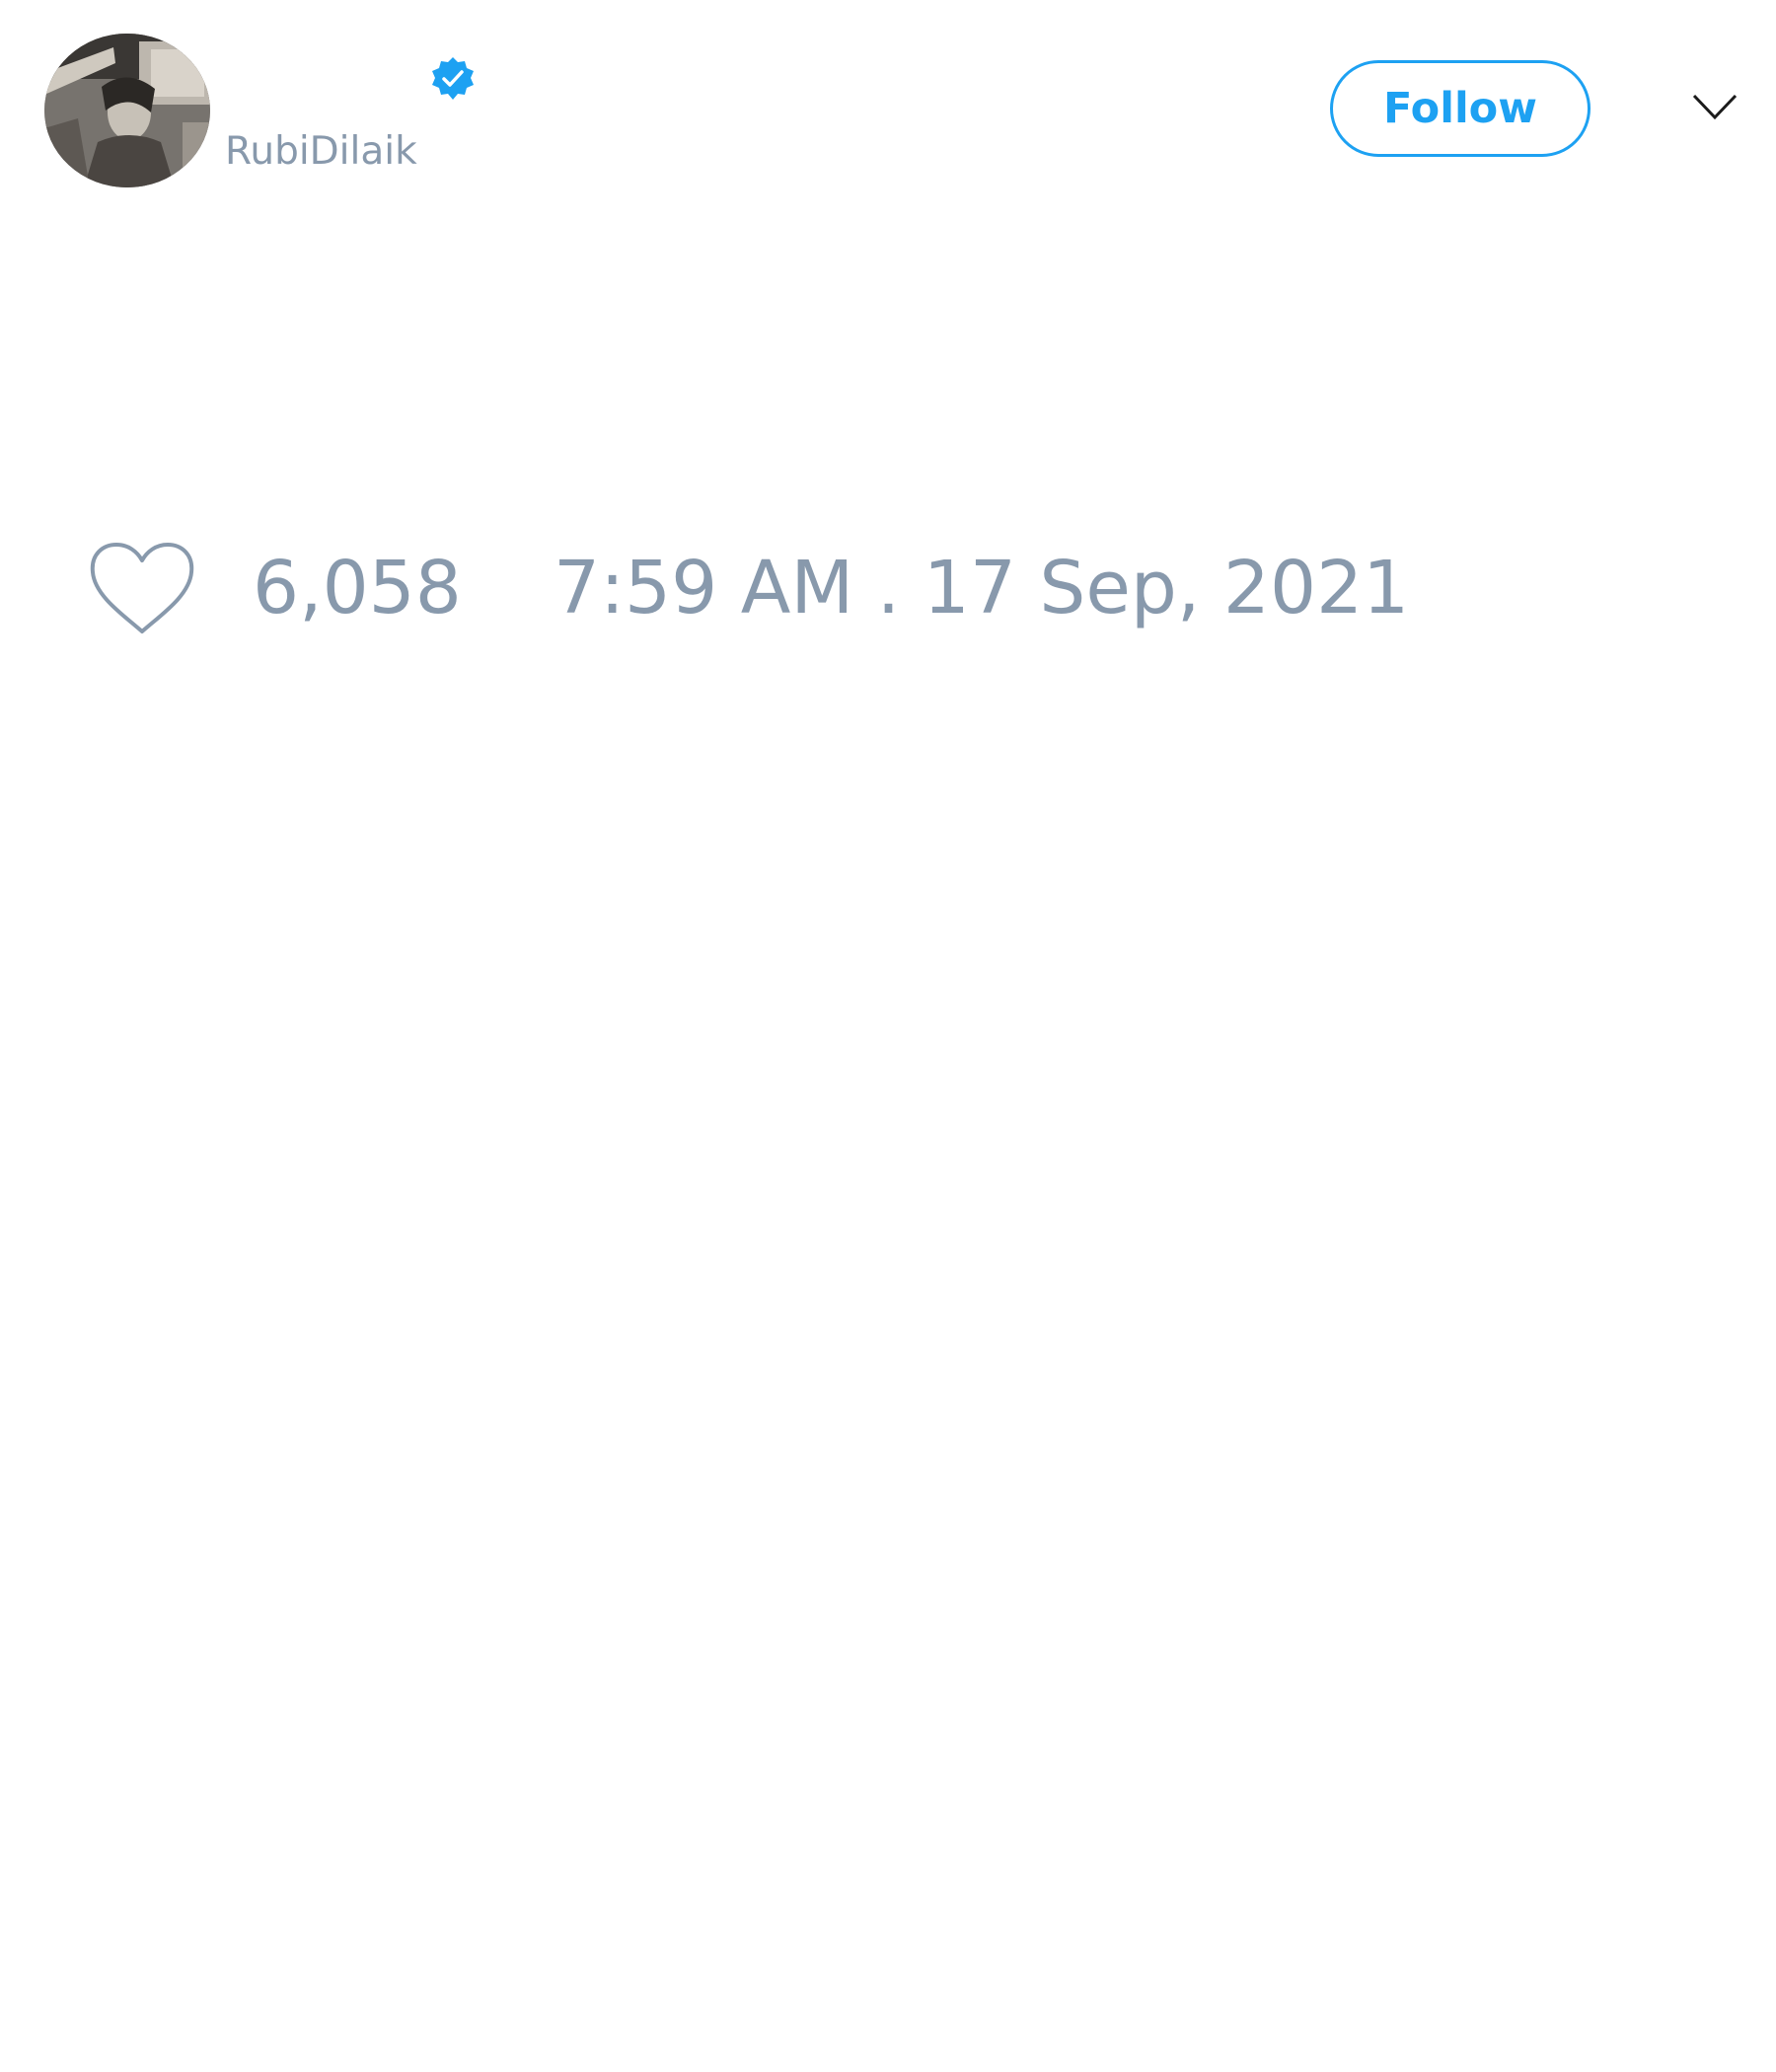 The height and width of the screenshot is (2072, 1776). I want to click on avatar, so click(127, 111).